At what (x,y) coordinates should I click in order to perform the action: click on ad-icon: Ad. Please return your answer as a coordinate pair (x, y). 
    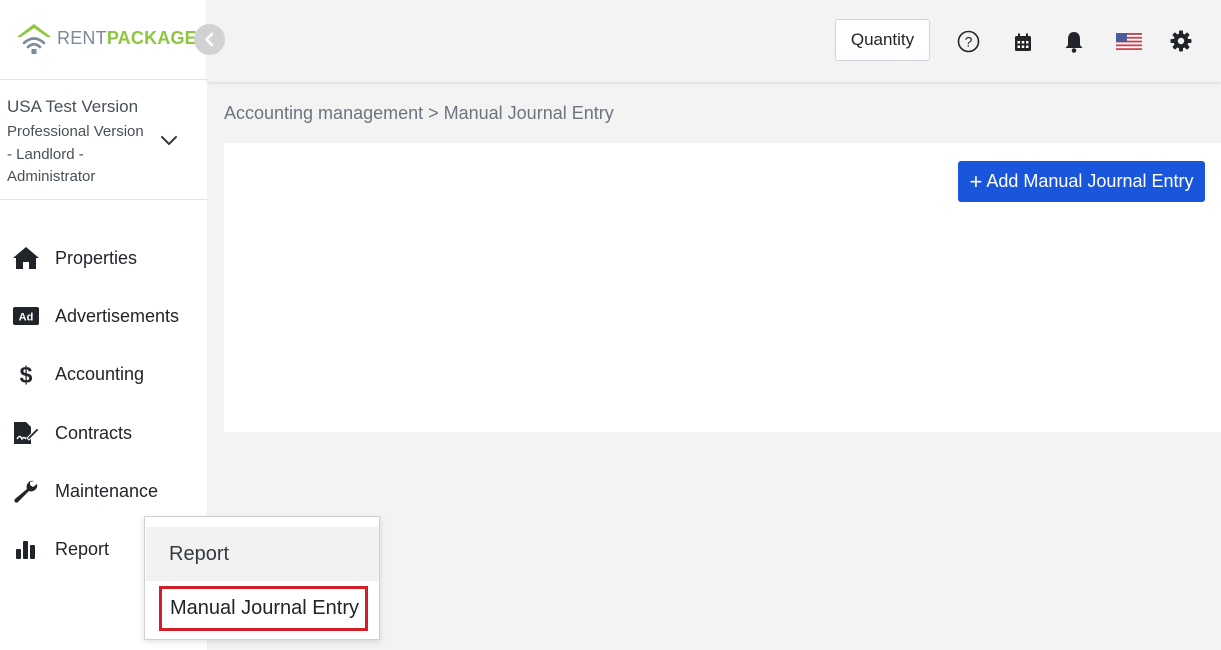
    Looking at the image, I should click on (26, 316).